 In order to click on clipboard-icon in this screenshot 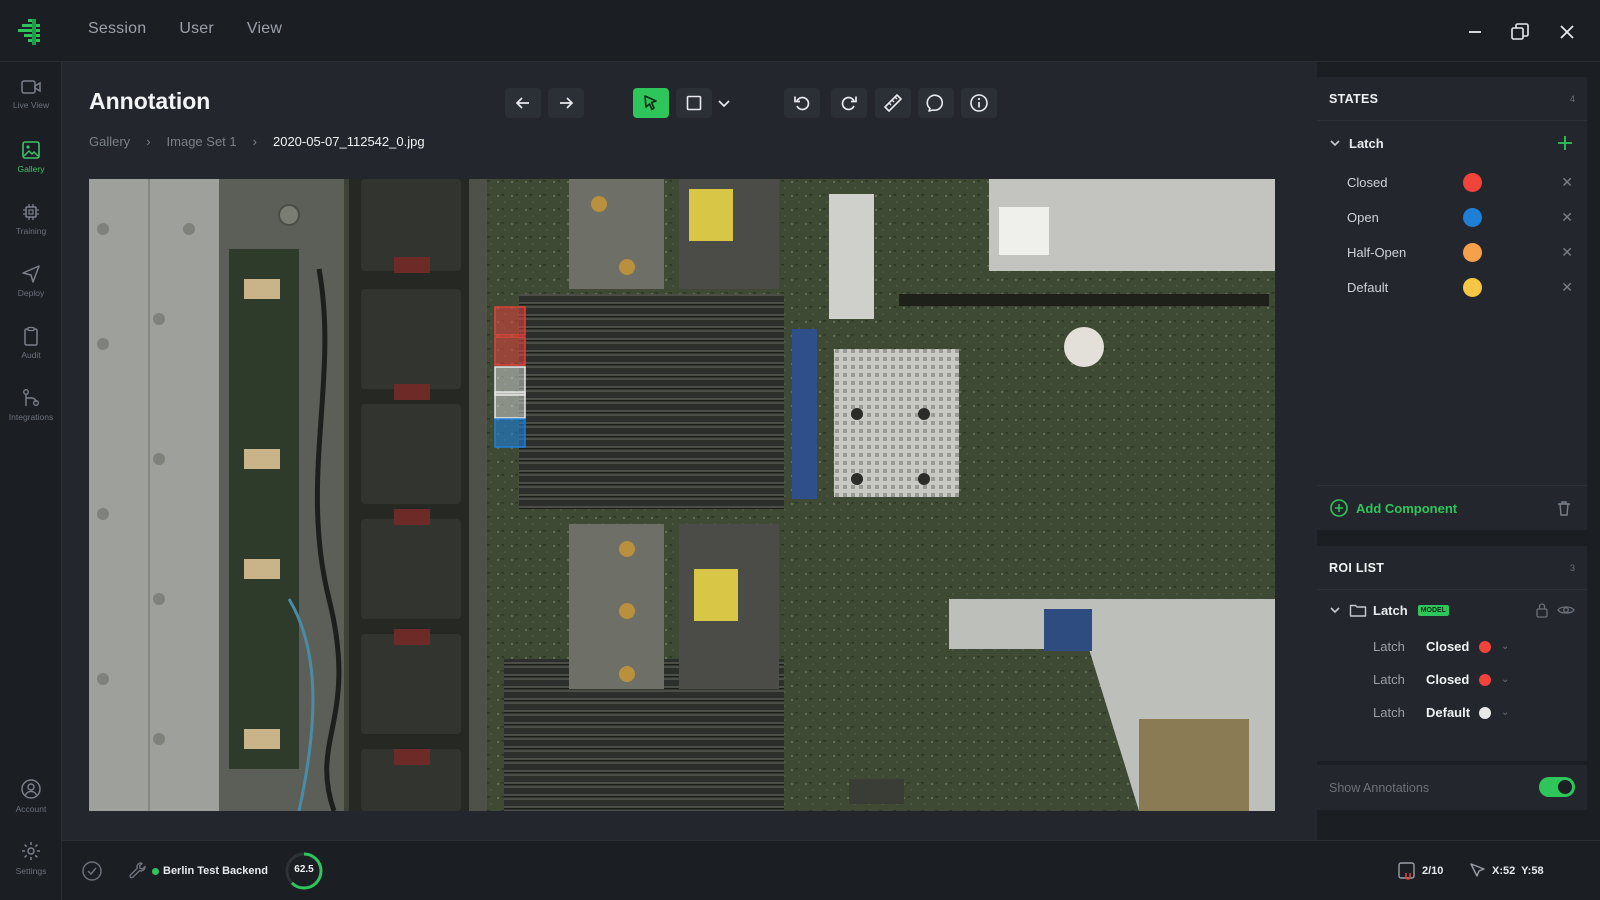, I will do `click(31, 336)`.